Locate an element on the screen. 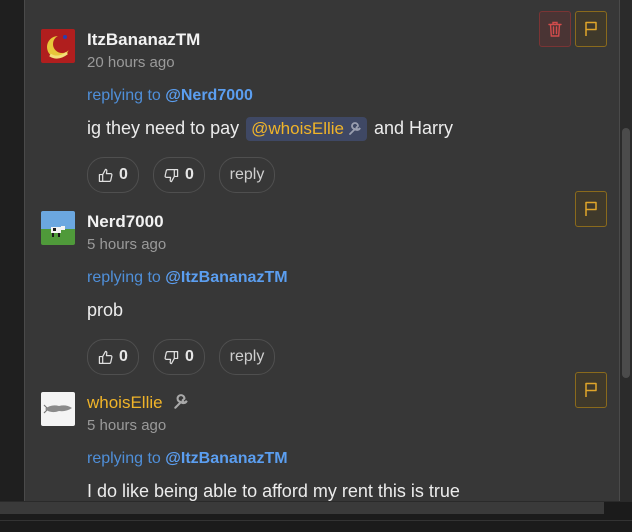  username: Nerd7000 is located at coordinates (125, 222).